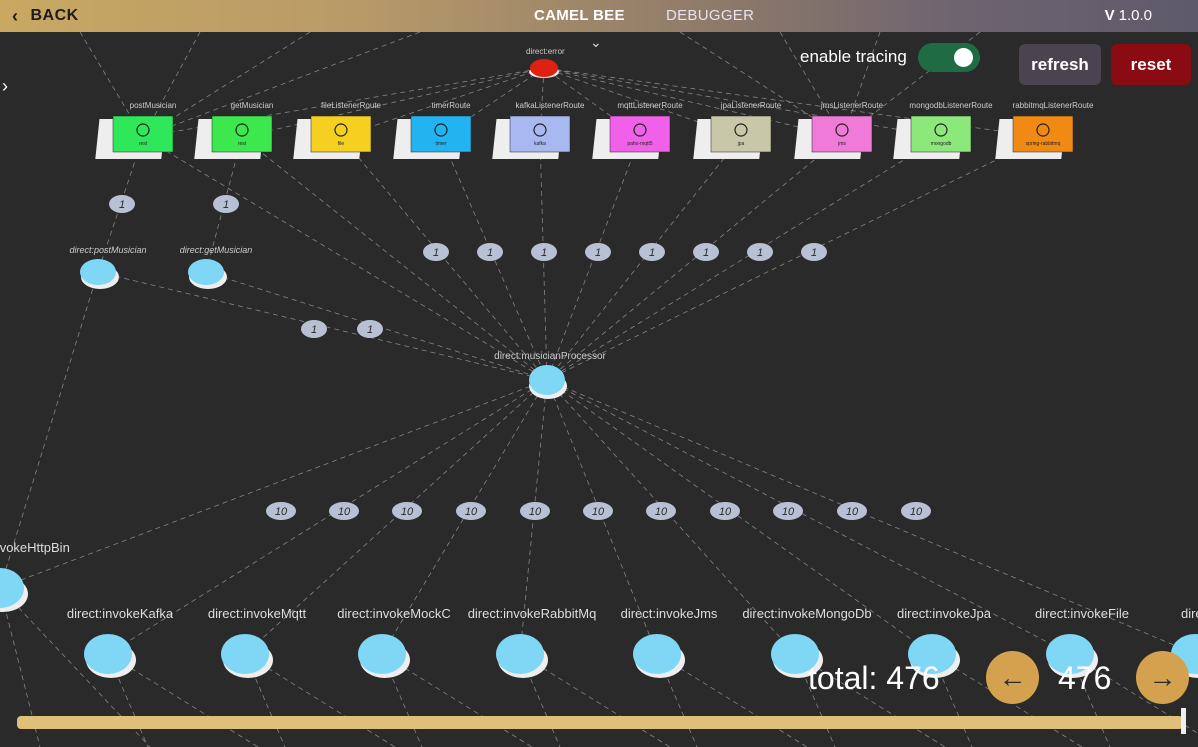 This screenshot has height=747, width=1198. What do you see at coordinates (351, 105) in the screenshot?
I see `route-label: fileListenerRoute` at bounding box center [351, 105].